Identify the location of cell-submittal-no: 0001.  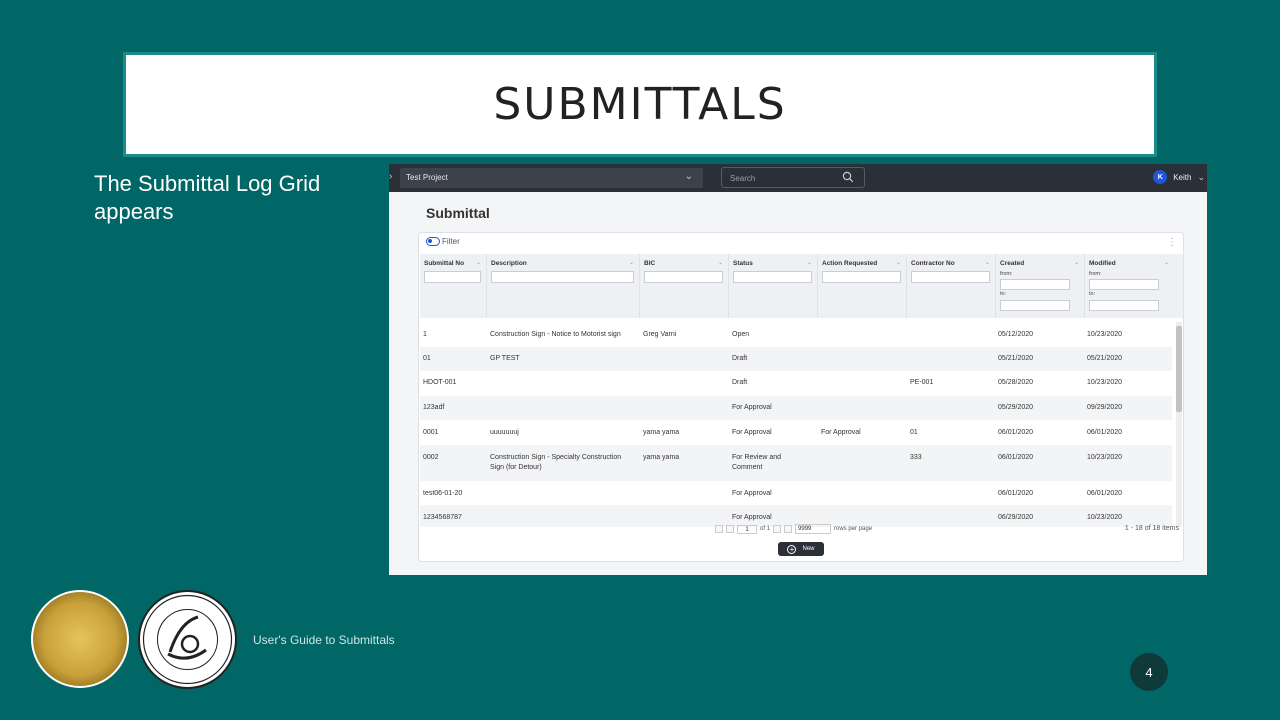
(431, 432).